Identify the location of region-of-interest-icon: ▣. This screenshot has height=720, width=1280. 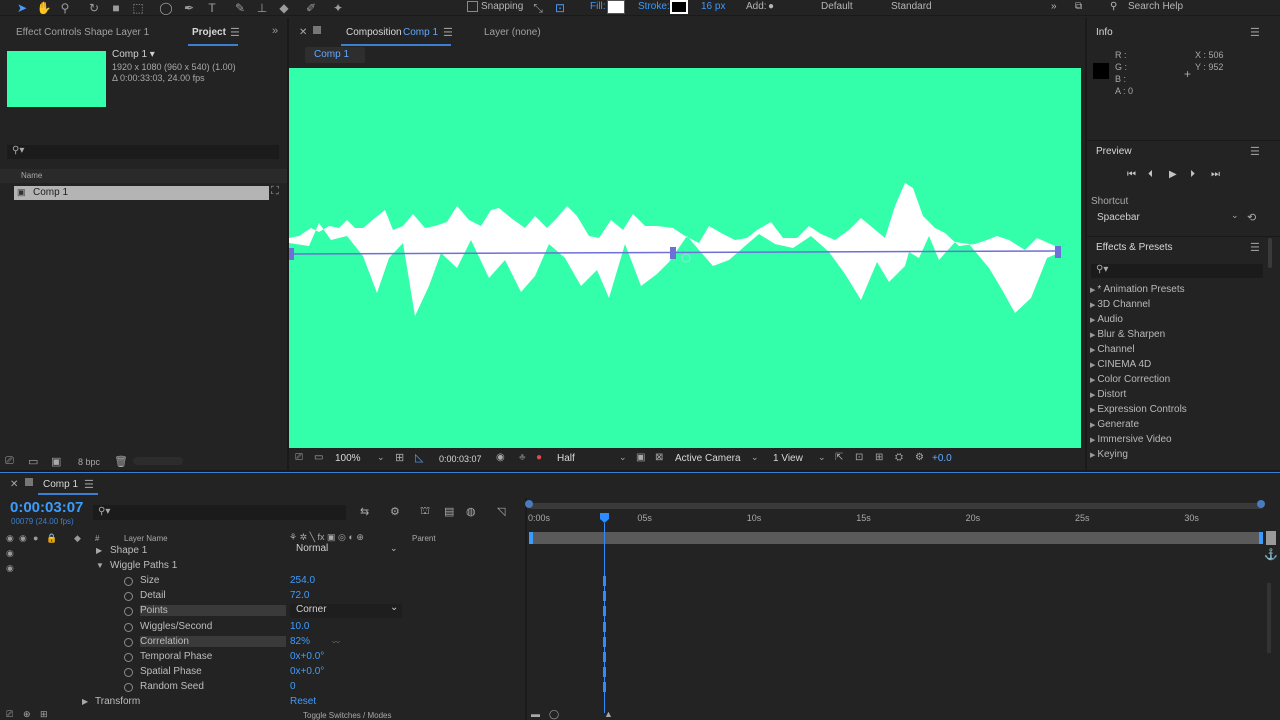
(640, 457).